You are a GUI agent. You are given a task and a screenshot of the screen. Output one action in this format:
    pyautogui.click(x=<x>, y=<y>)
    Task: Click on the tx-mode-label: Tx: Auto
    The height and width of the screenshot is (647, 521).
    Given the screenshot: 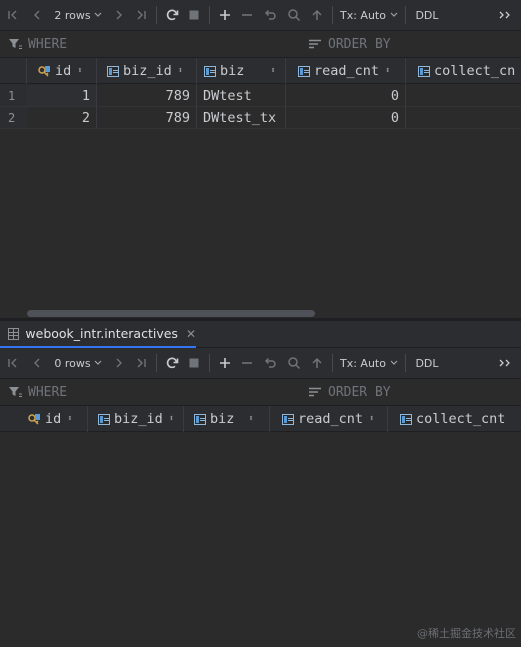 What is the action you would take?
    pyautogui.click(x=363, y=363)
    